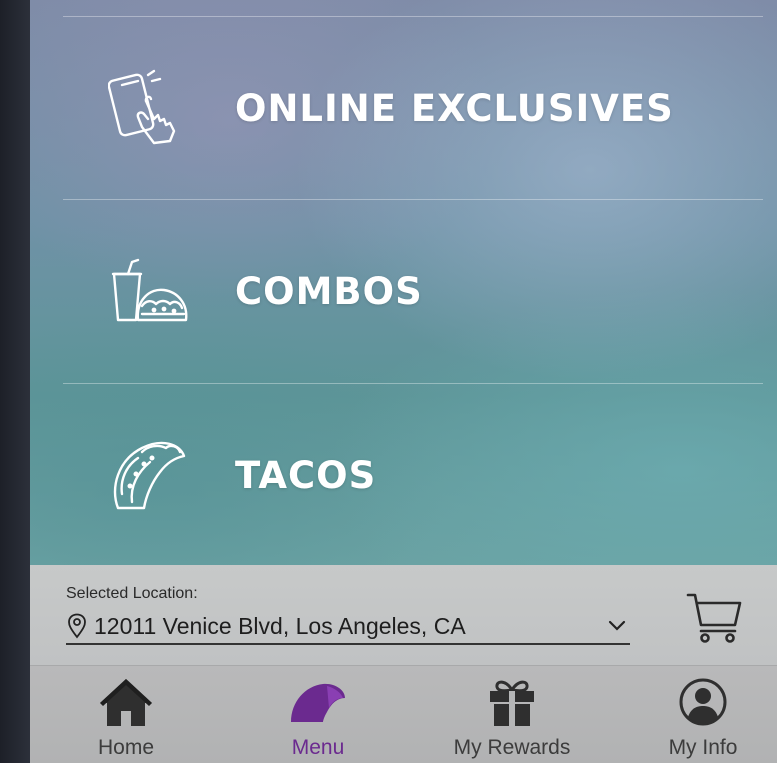 The height and width of the screenshot is (763, 777). I want to click on cart-icon, so click(714, 618).